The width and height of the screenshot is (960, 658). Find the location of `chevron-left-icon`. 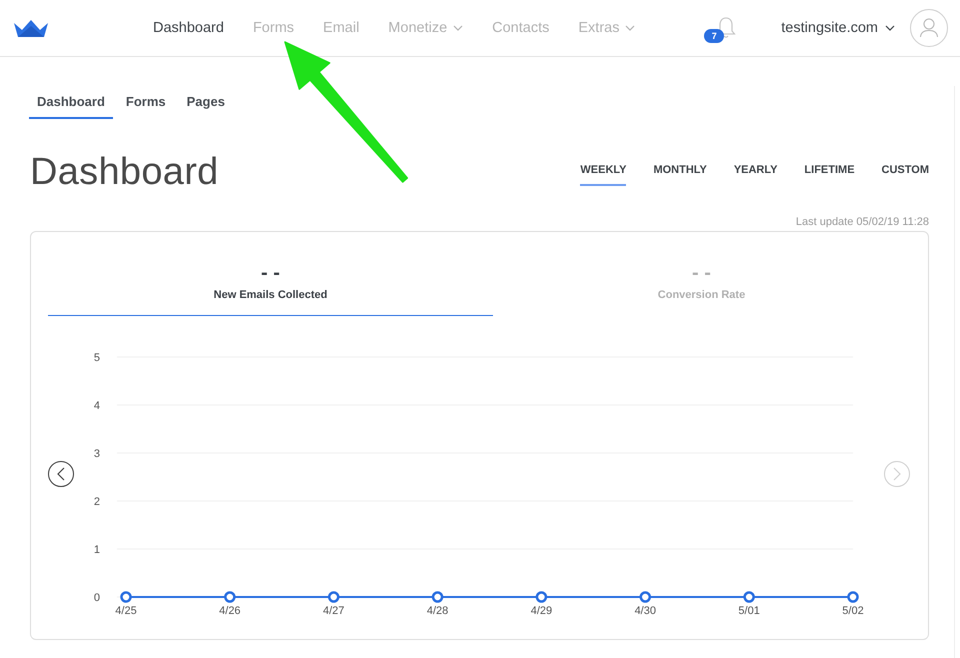

chevron-left-icon is located at coordinates (61, 473).